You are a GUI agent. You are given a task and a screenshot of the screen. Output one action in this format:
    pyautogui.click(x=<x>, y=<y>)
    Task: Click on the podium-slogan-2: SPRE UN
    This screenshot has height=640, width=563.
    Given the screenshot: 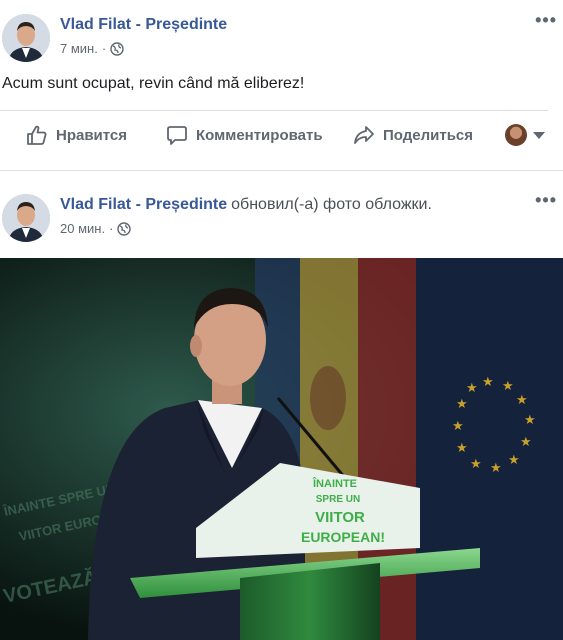 What is the action you would take?
    pyautogui.click(x=338, y=499)
    